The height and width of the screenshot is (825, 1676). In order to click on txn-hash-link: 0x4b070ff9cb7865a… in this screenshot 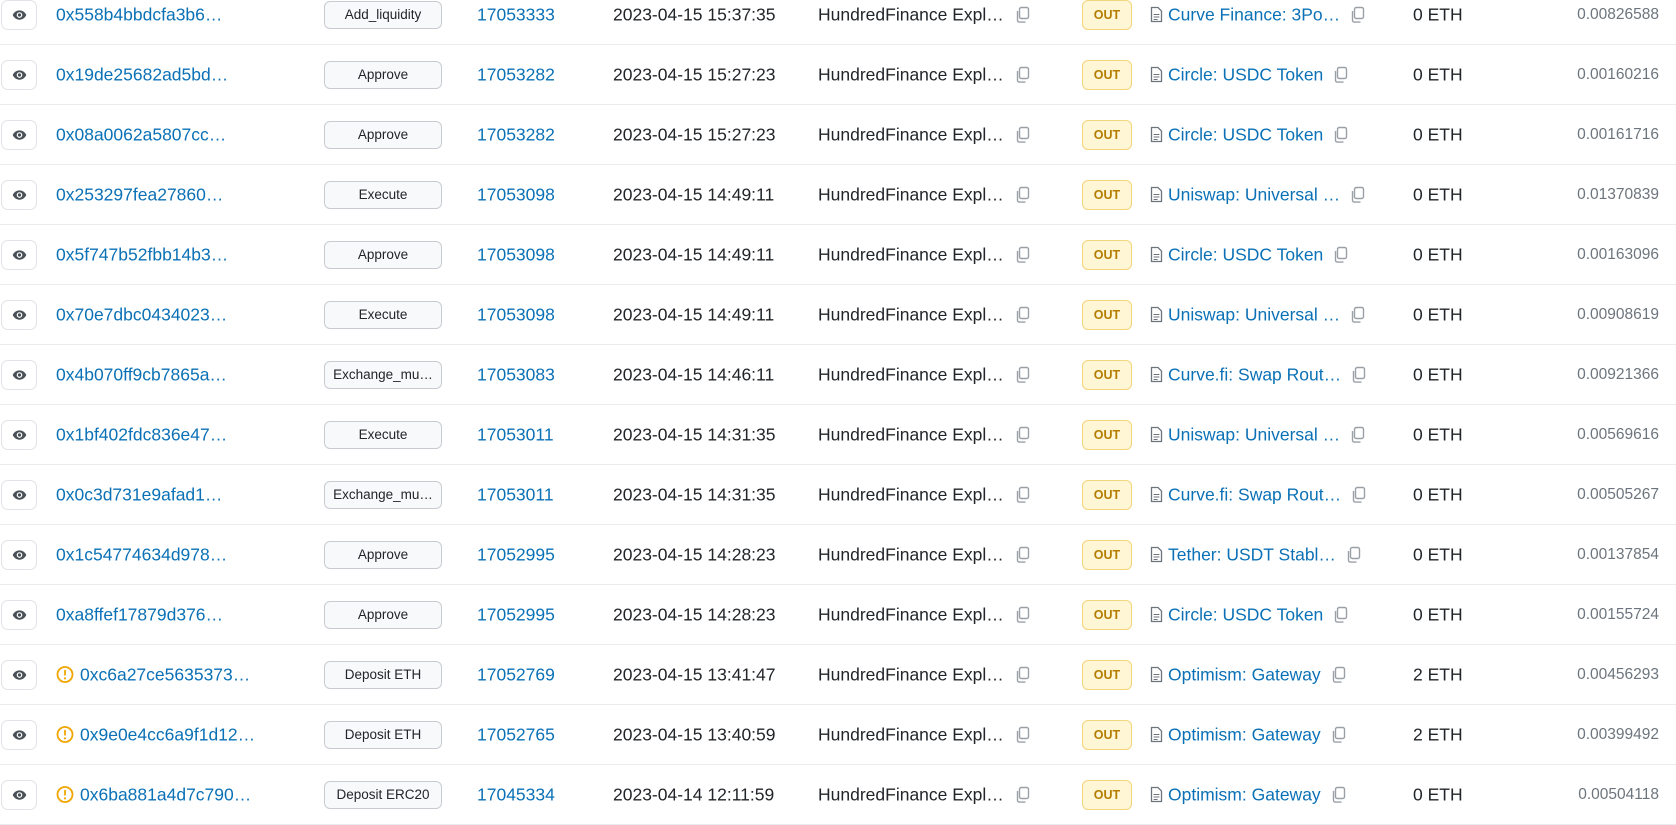, I will do `click(141, 374)`.